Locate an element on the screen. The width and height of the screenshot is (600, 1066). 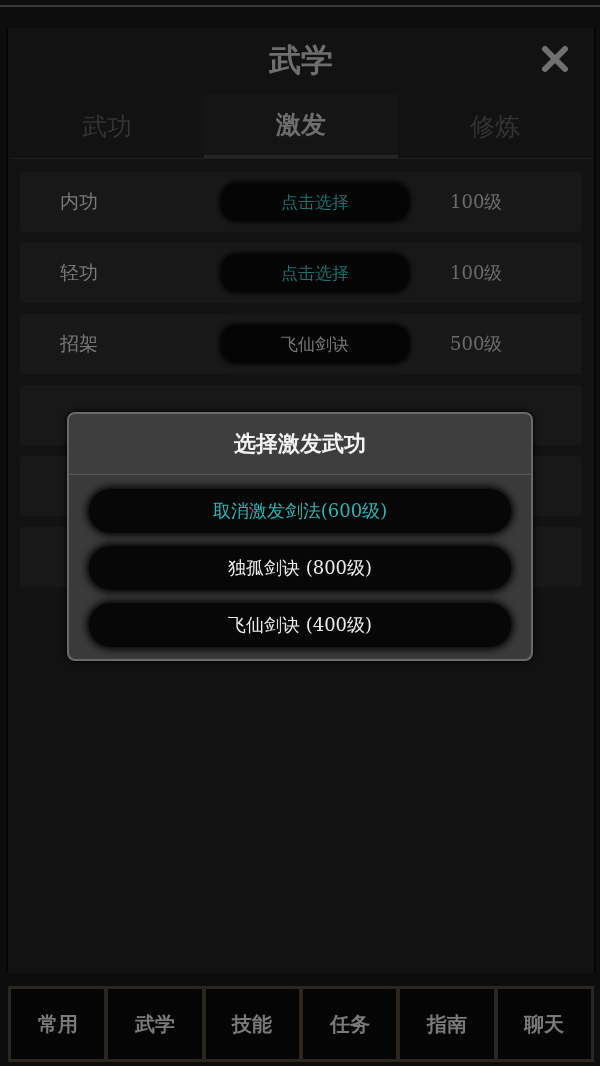
nav-button: 指南 is located at coordinates (447, 1024).